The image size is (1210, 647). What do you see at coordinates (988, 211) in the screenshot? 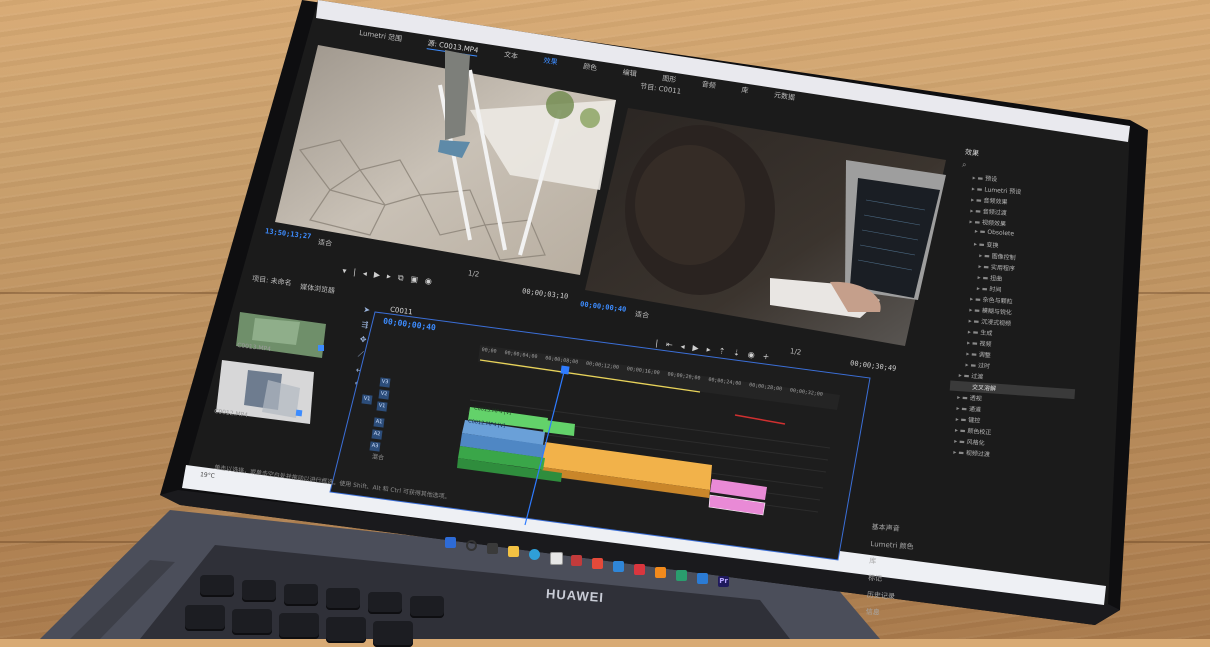
I see `effects-folder: 音频过渡` at bounding box center [988, 211].